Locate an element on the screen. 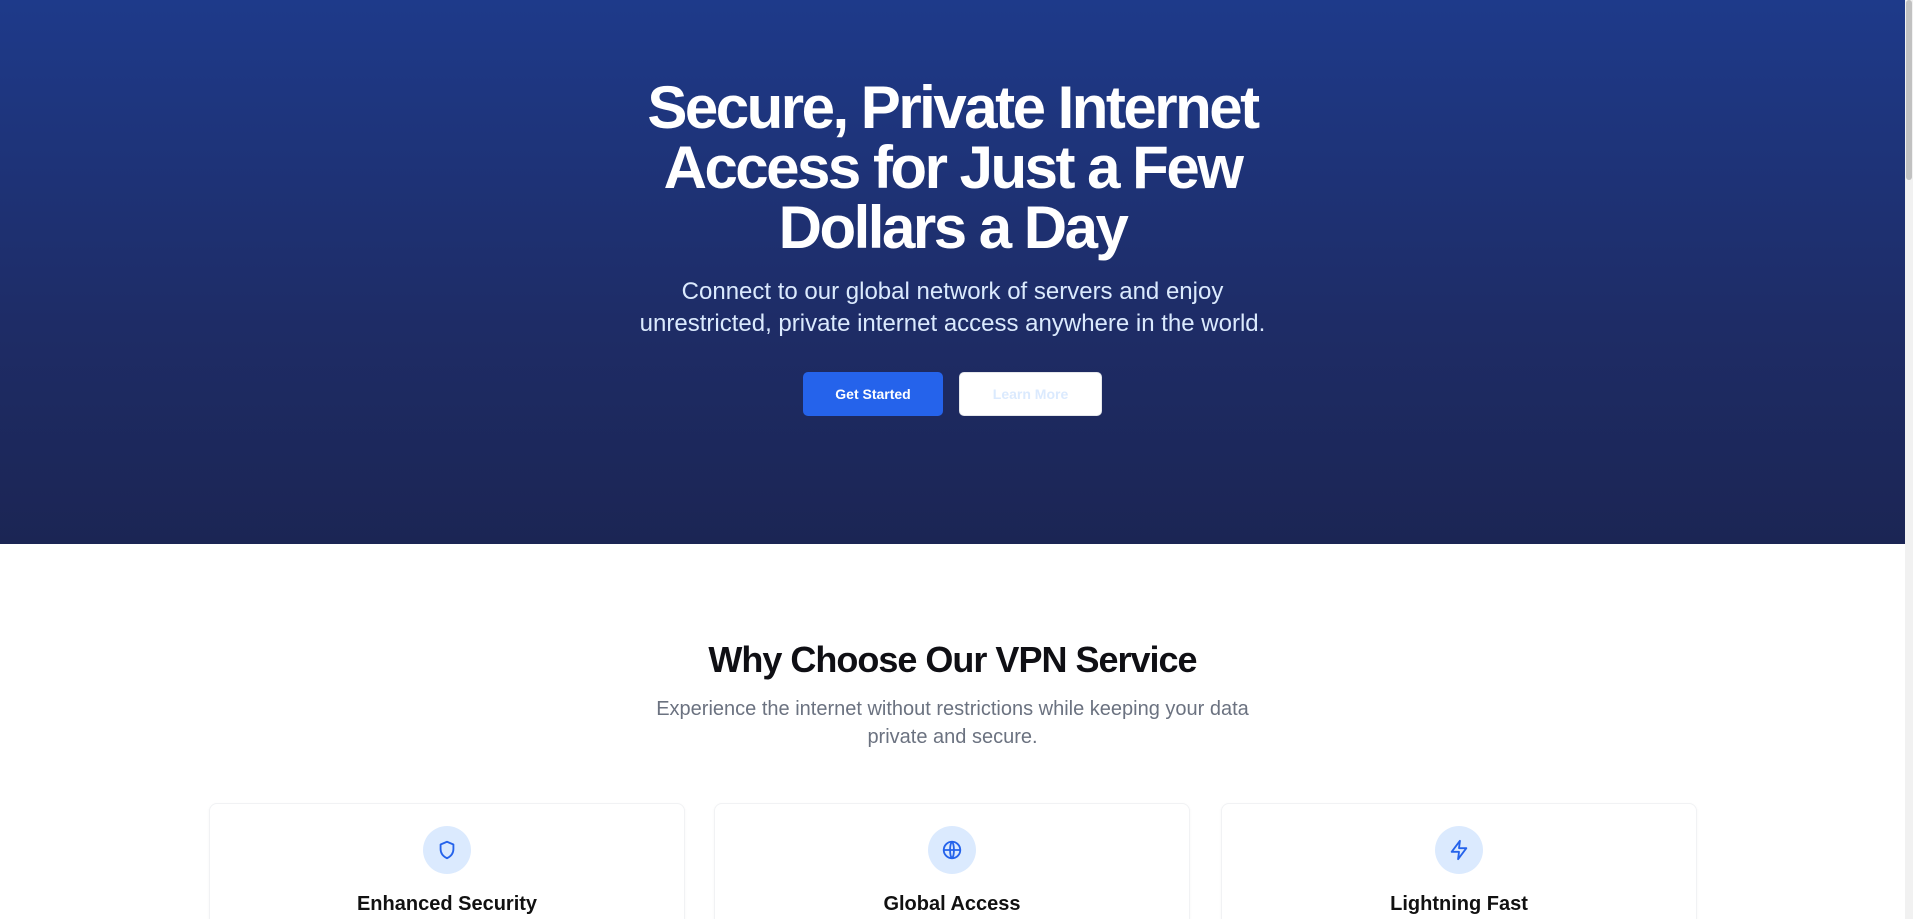 The height and width of the screenshot is (919, 1913). shield-icon is located at coordinates (447, 850).